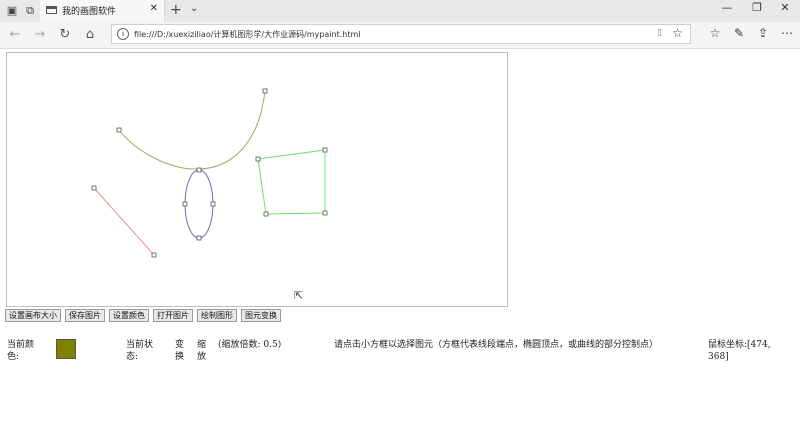 This screenshot has height=431, width=800. What do you see at coordinates (51, 10) in the screenshot?
I see `page-icon` at bounding box center [51, 10].